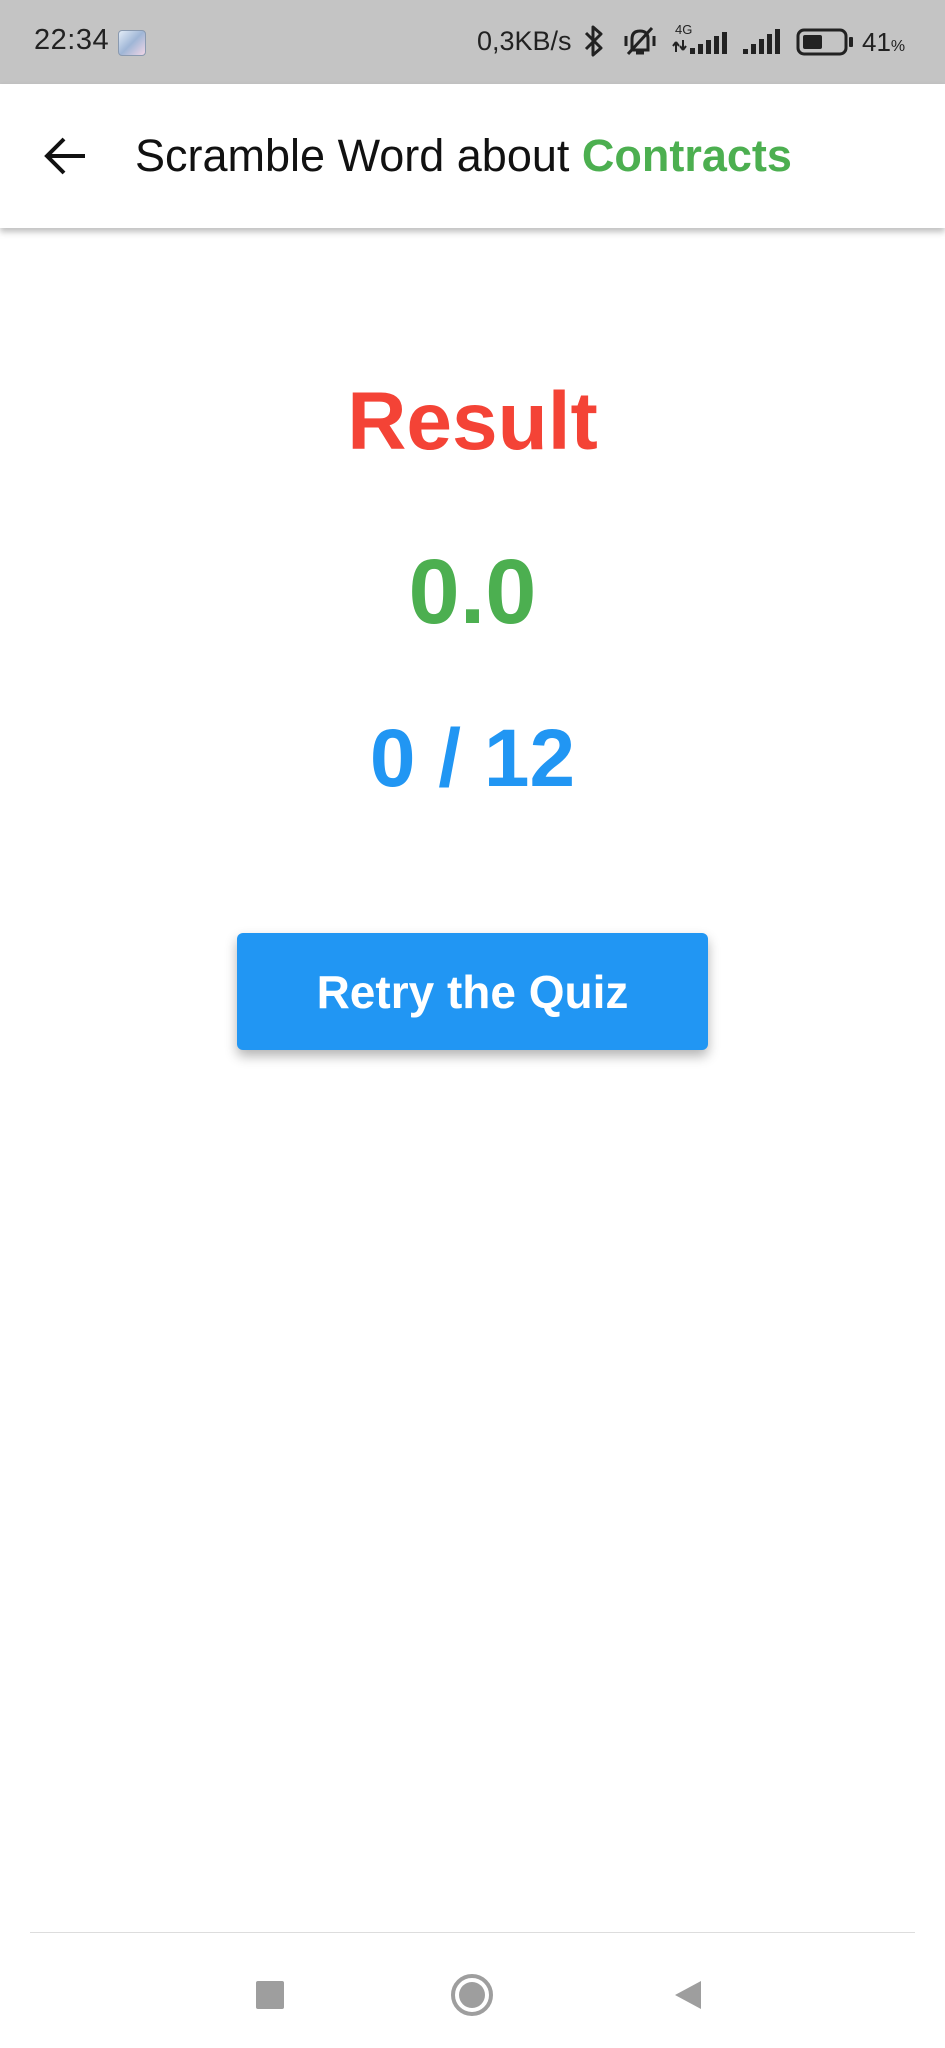 This screenshot has height=2048, width=945. Describe the element at coordinates (472, 592) in the screenshot. I see `result-score: 0.0` at that location.